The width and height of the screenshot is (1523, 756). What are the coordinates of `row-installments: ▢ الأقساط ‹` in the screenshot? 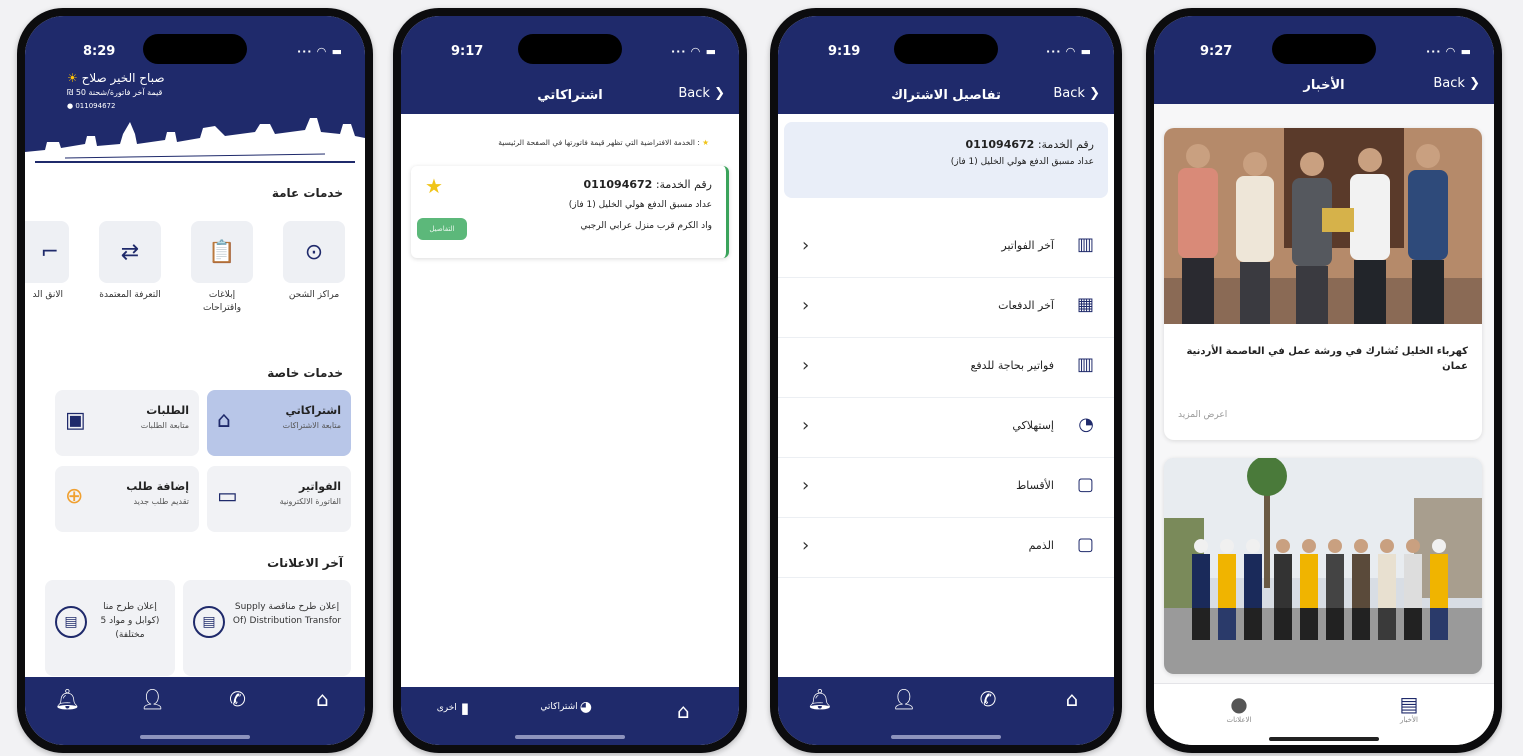 It's located at (946, 488).